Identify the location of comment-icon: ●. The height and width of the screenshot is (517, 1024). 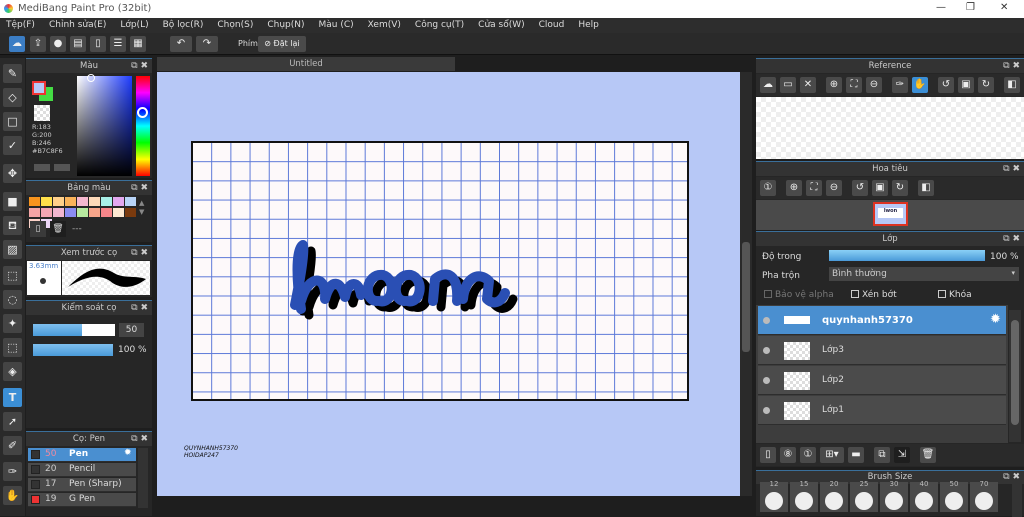
(58, 44).